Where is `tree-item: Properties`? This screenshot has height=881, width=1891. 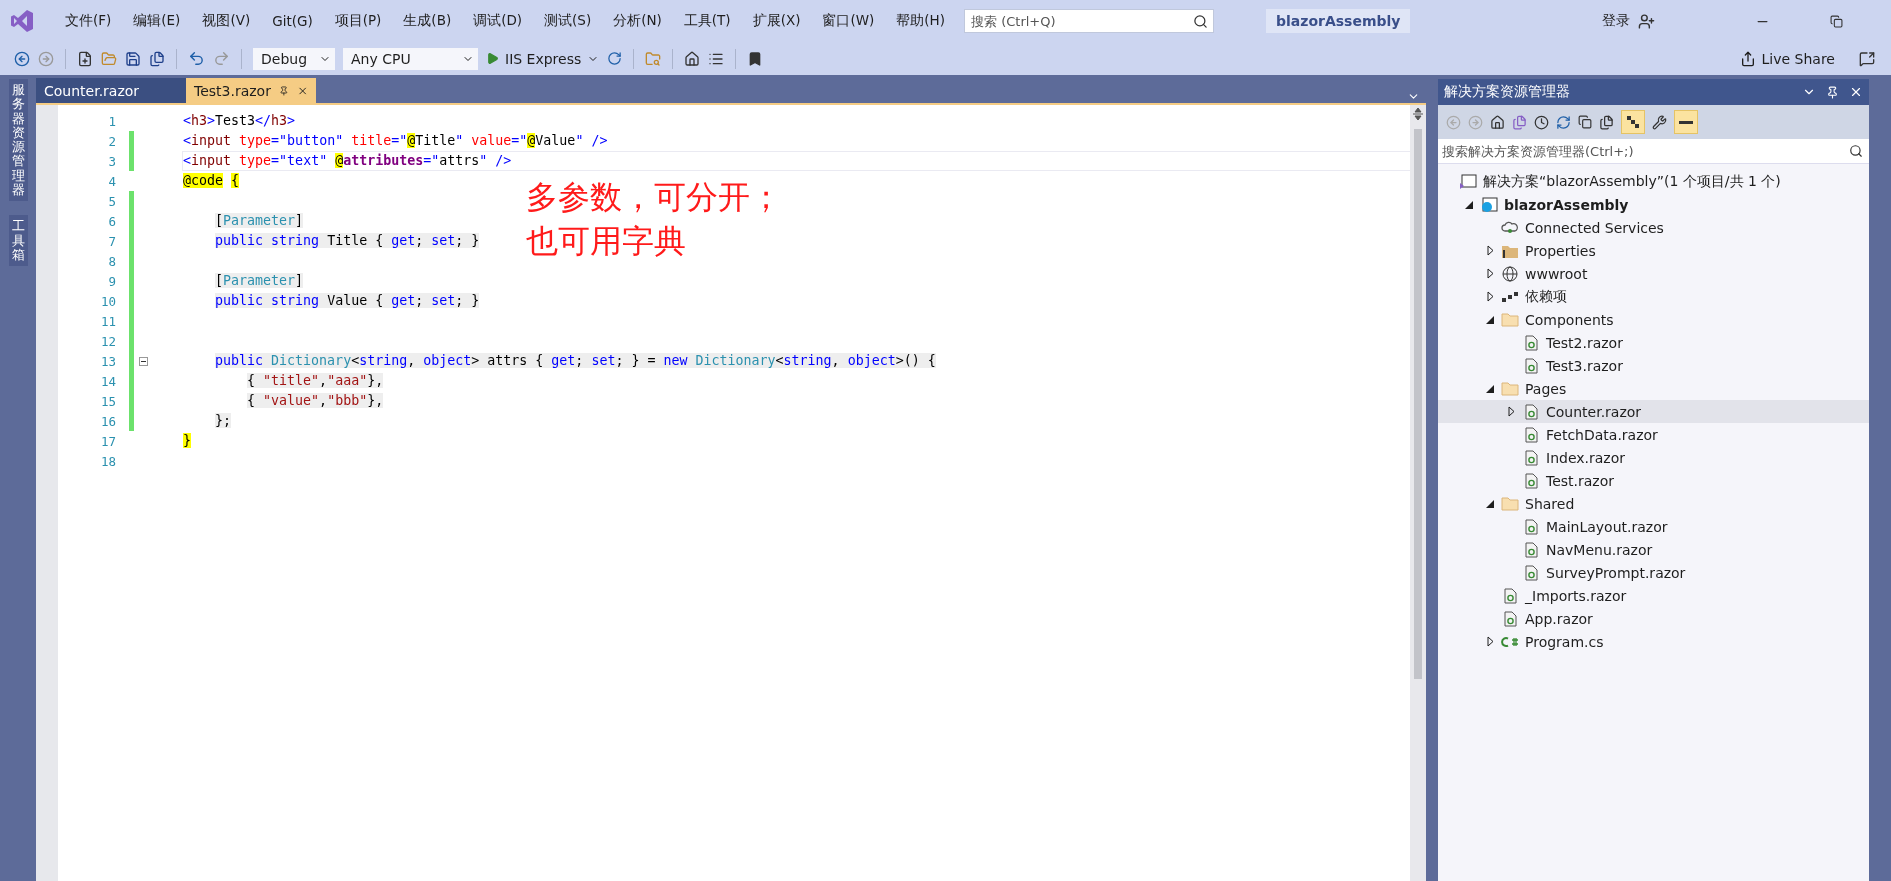
tree-item: Properties is located at coordinates (1653, 250).